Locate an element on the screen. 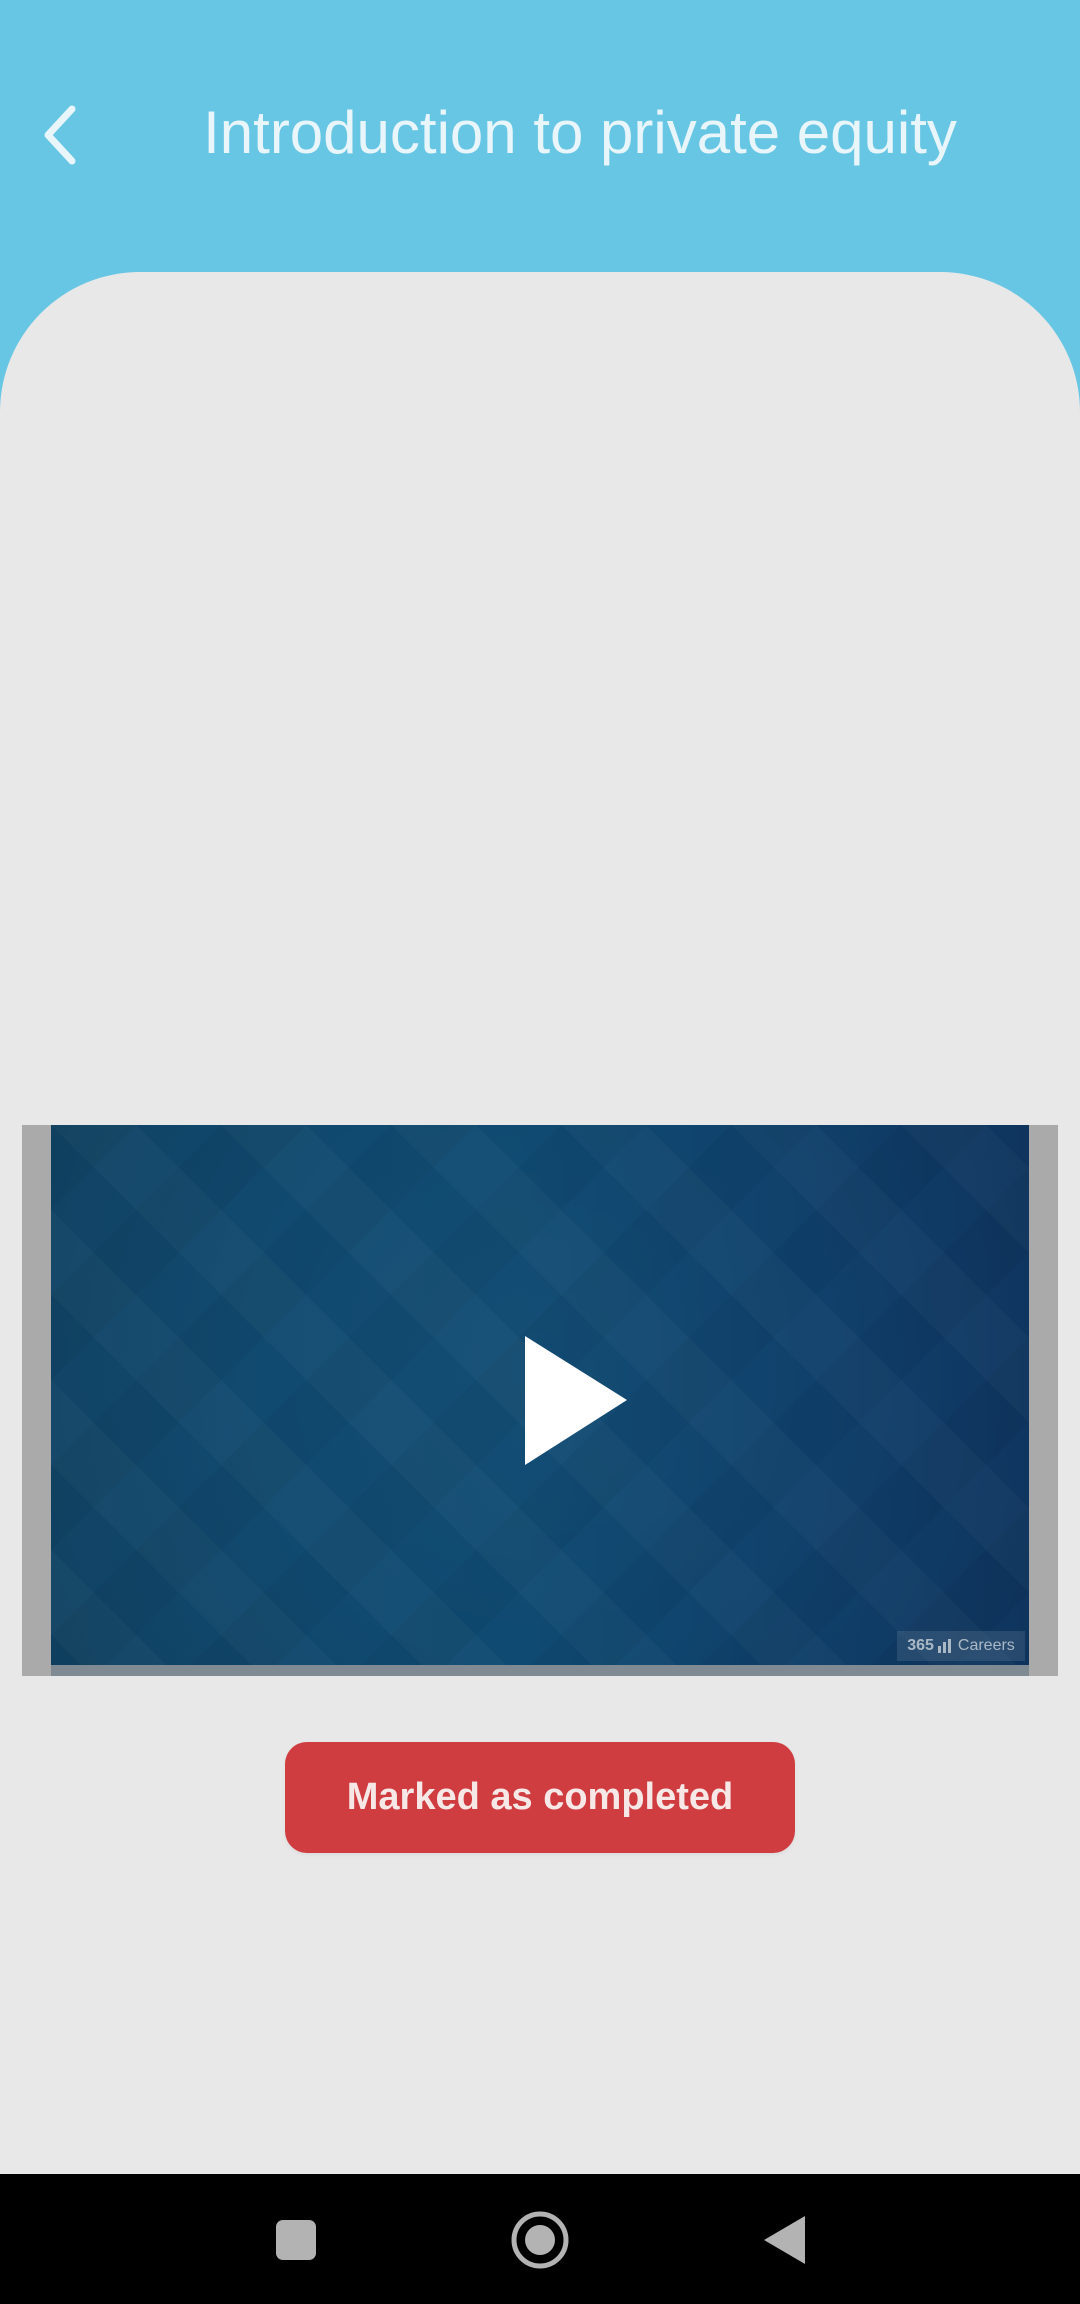  home-circle-icon is located at coordinates (540, 2240).